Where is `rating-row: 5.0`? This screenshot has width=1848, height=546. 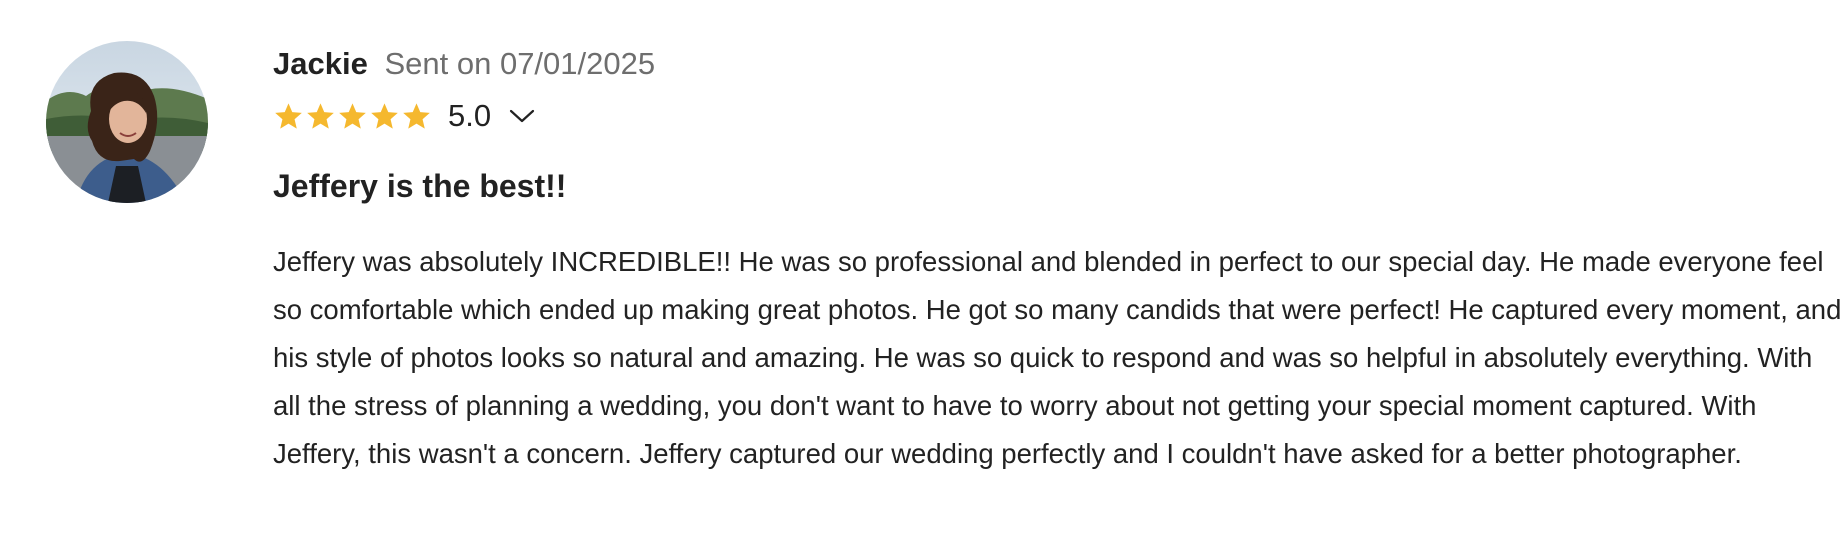
rating-row: 5.0 is located at coordinates (1053, 116).